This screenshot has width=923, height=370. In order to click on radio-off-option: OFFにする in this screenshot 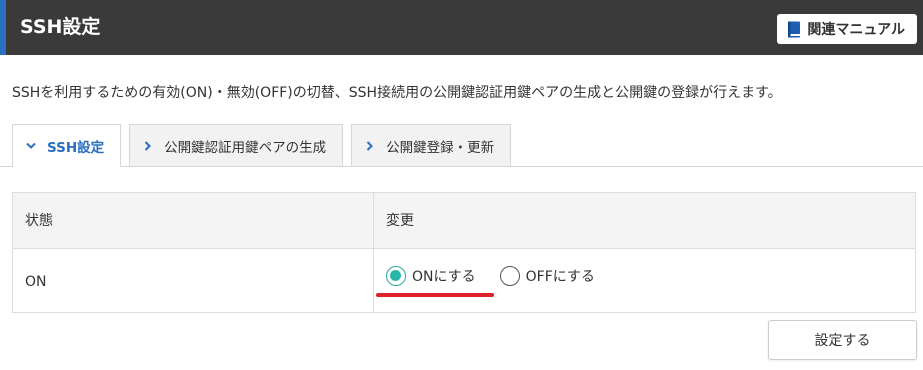, I will do `click(547, 276)`.